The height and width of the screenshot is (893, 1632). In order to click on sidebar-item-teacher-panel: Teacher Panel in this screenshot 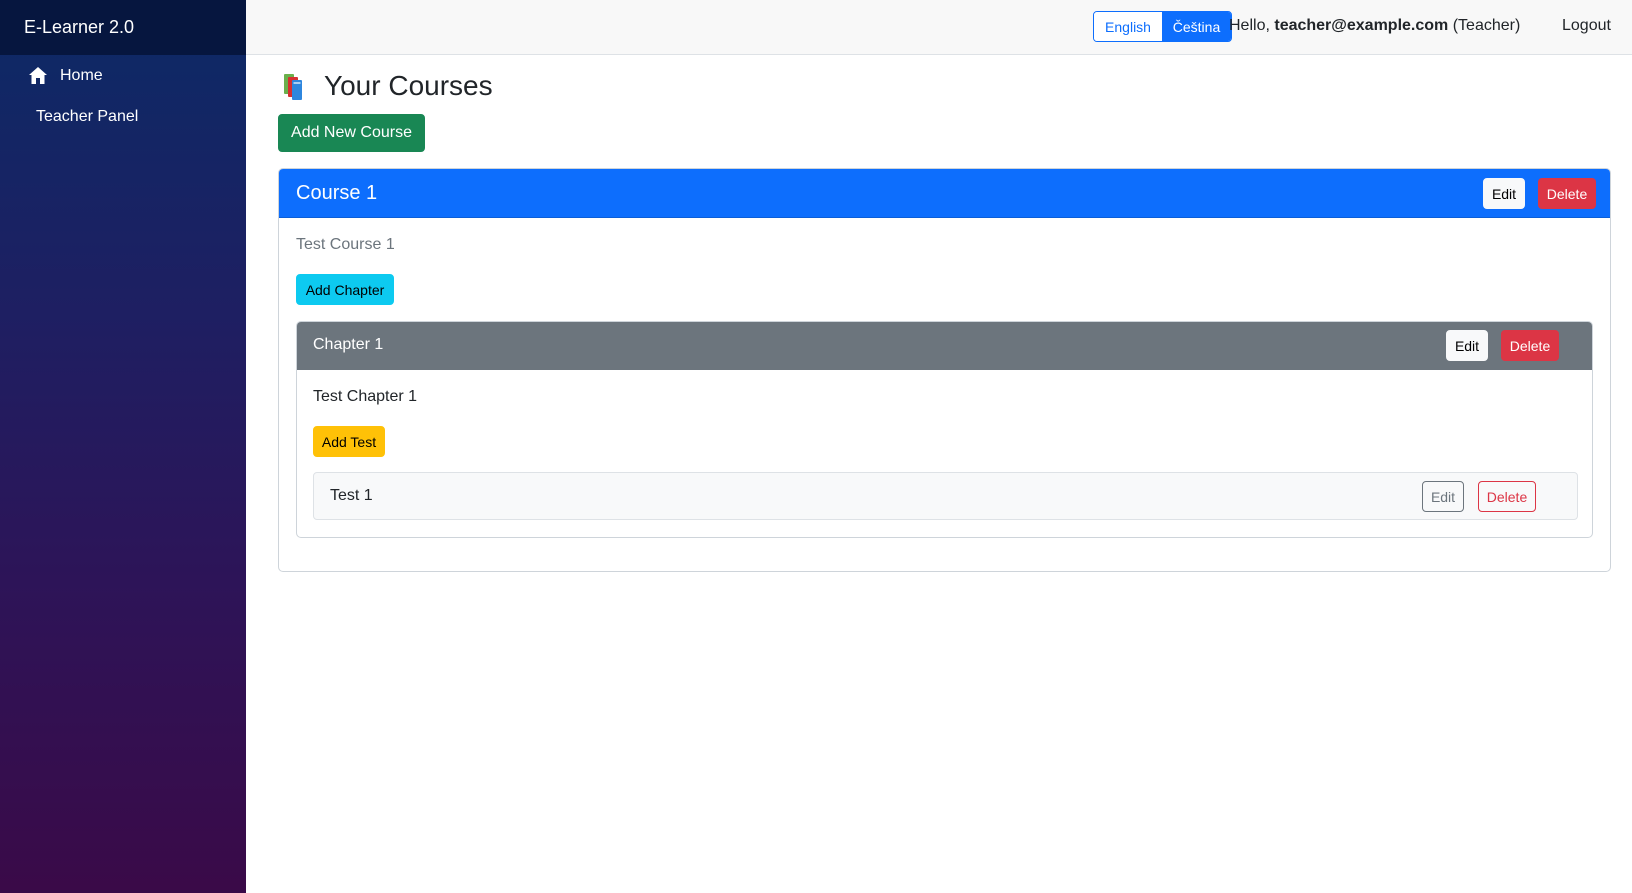, I will do `click(87, 117)`.